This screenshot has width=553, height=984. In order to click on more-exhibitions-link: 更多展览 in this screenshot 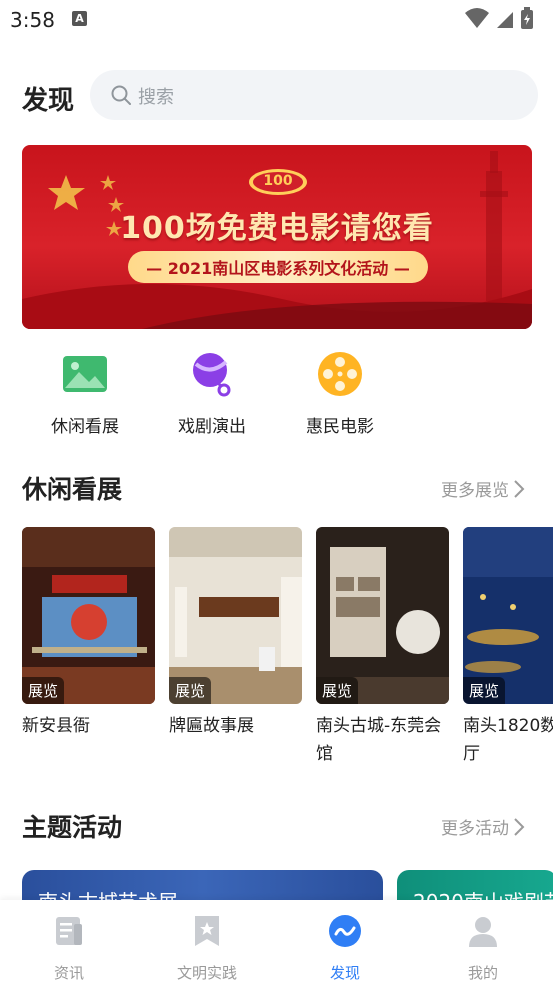, I will do `click(483, 488)`.